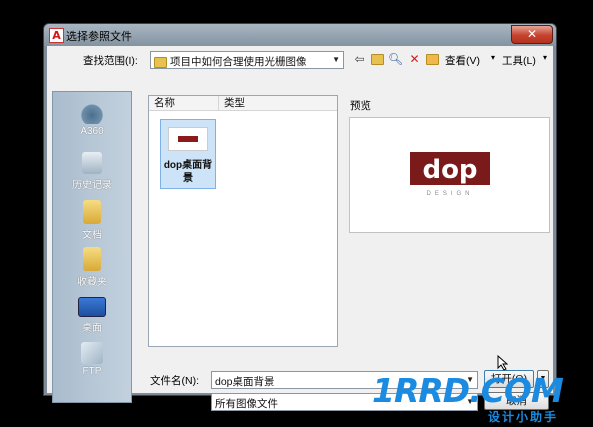  I want to click on preview-pane: dop DESIGN, so click(449, 175).